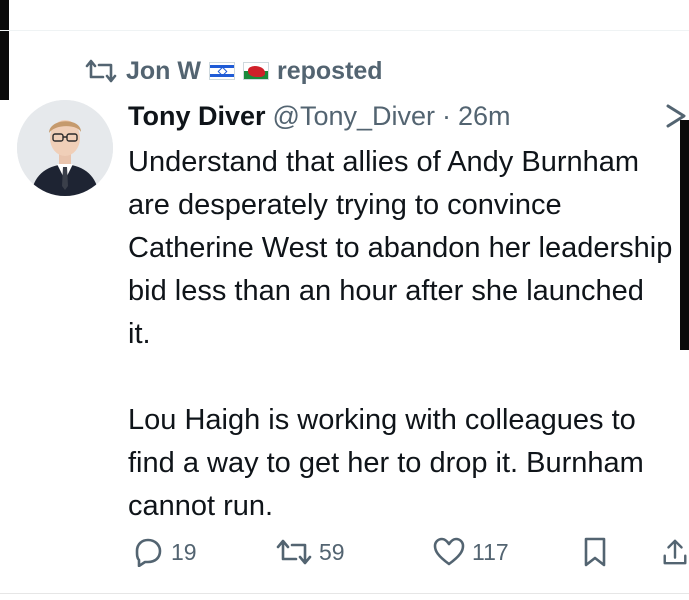 The width and height of the screenshot is (689, 600). Describe the element at coordinates (184, 551) in the screenshot. I see `reply-count: 19` at that location.